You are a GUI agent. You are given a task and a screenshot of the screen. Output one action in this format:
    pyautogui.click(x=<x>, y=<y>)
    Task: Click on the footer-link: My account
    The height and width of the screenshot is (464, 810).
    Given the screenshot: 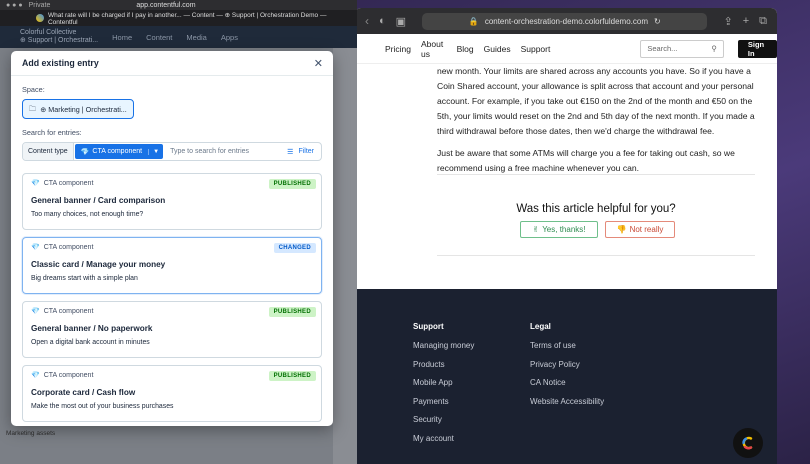 What is the action you would take?
    pyautogui.click(x=443, y=438)
    